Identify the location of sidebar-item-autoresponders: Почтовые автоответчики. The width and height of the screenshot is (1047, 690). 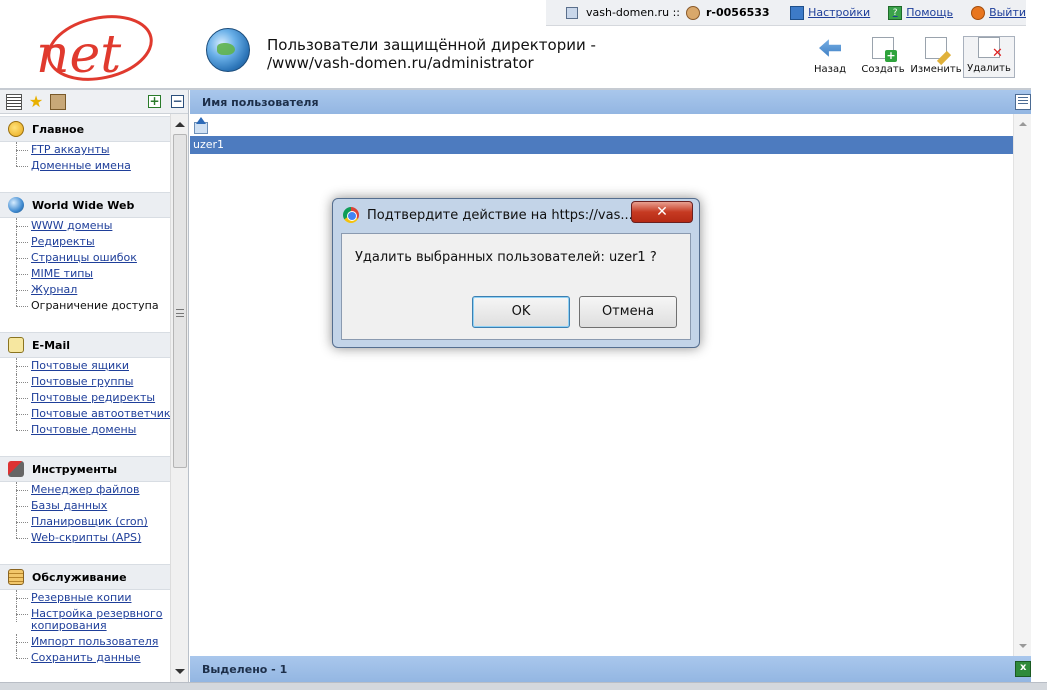
(97, 414).